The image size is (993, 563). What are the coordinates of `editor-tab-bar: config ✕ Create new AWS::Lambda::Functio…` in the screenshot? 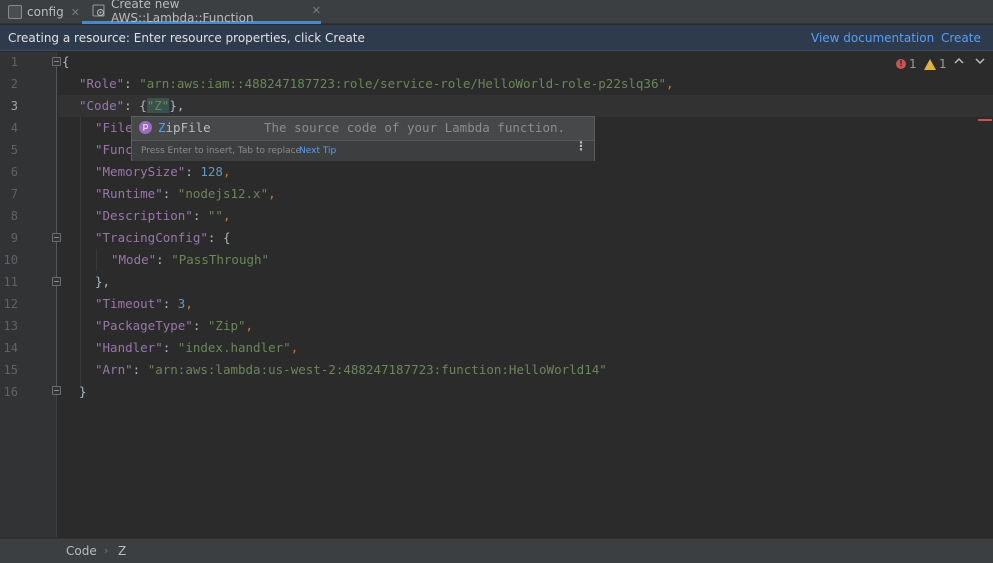 It's located at (496, 12).